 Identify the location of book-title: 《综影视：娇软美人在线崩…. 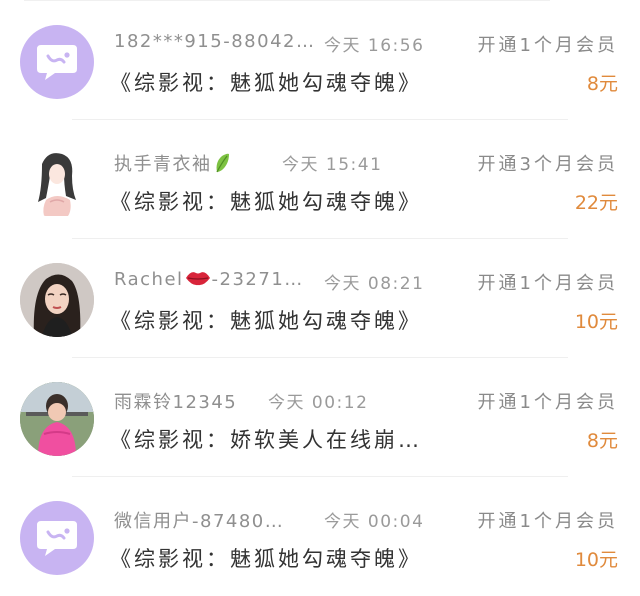
(266, 440).